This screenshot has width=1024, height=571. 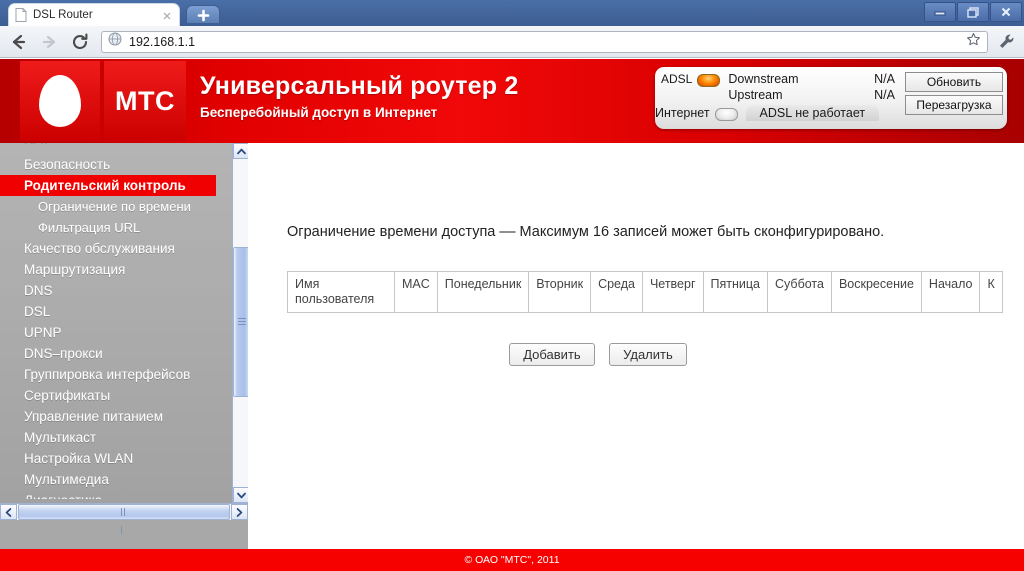 What do you see at coordinates (799, 292) in the screenshot?
I see `column-header-saturday: Суббота` at bounding box center [799, 292].